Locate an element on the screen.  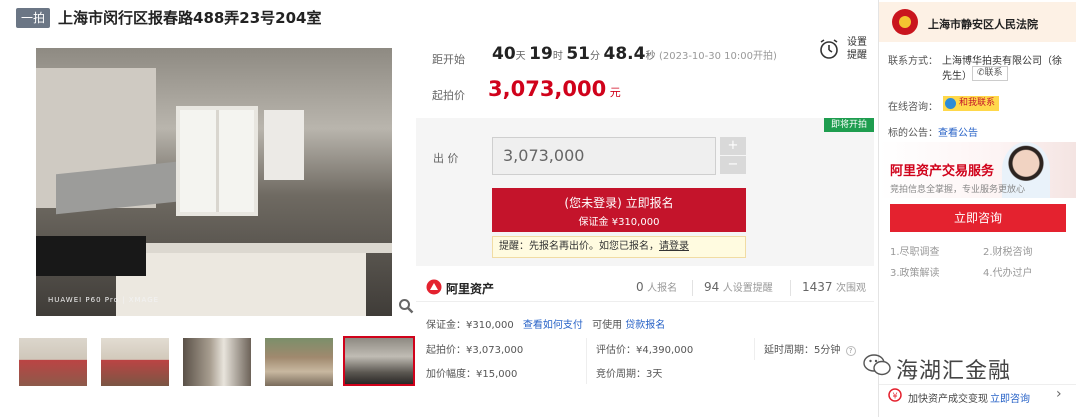
bid-label: 出 价 is located at coordinates (446, 158).